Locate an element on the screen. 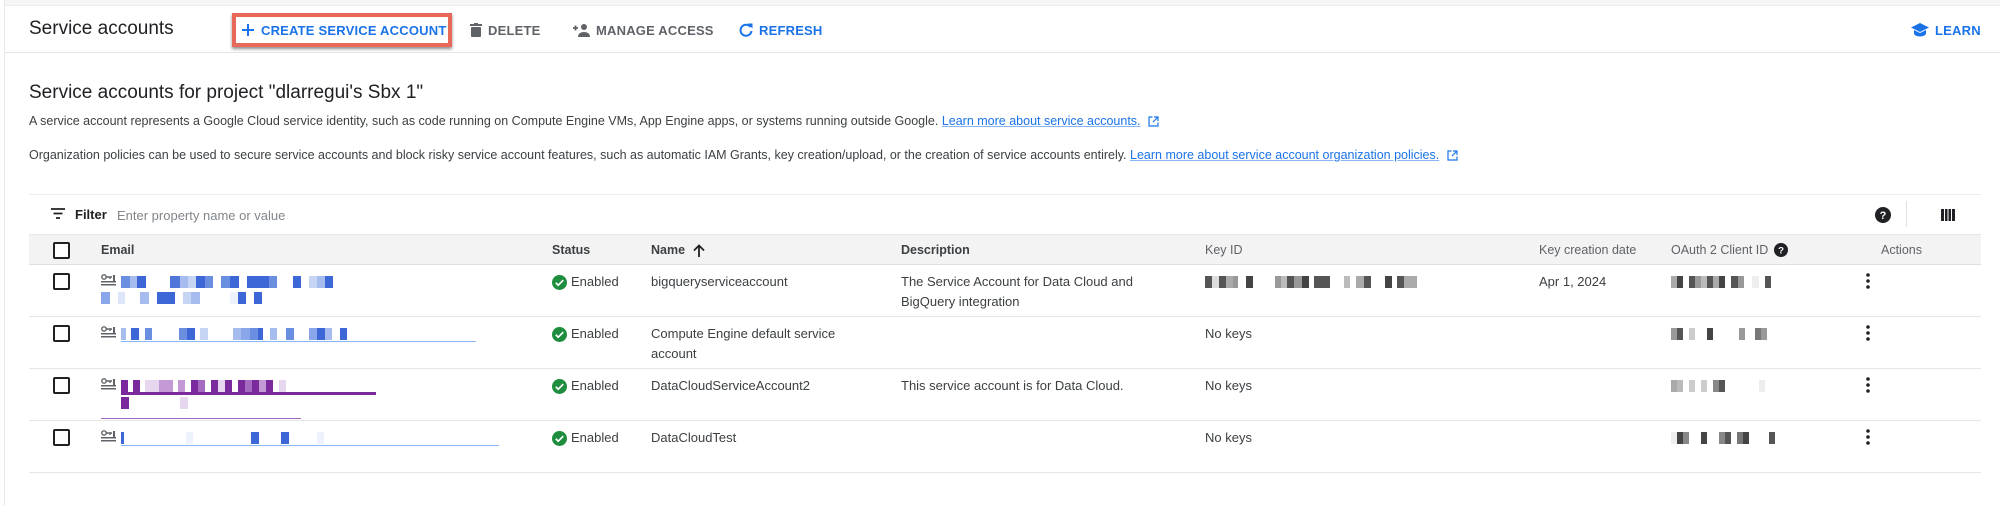 Image resolution: width=2000 pixels, height=506 pixels. create-service-account-button: CREATE SERVICE ACCOUNT is located at coordinates (343, 30).